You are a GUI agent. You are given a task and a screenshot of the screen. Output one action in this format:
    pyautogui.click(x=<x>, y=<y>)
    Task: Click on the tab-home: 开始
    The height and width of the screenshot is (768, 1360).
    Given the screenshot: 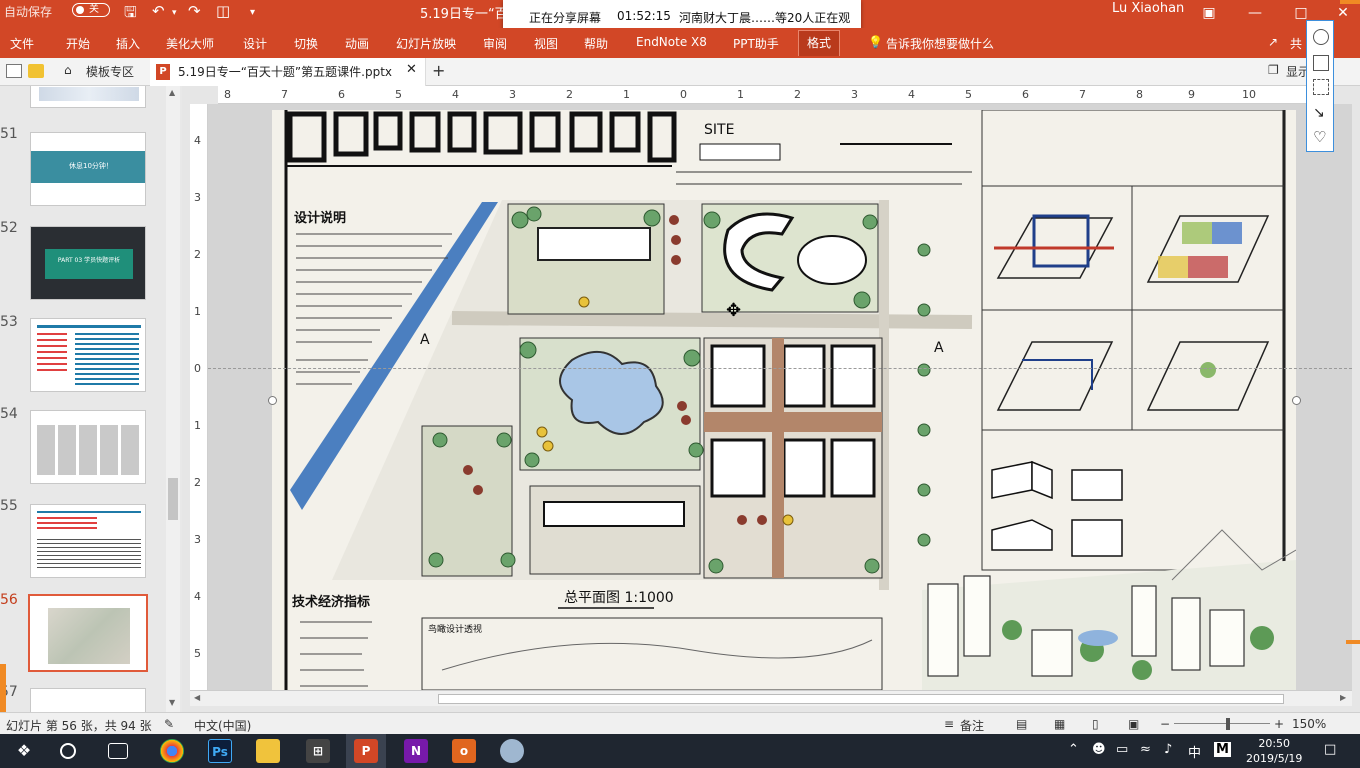 What is the action you would take?
    pyautogui.click(x=78, y=43)
    